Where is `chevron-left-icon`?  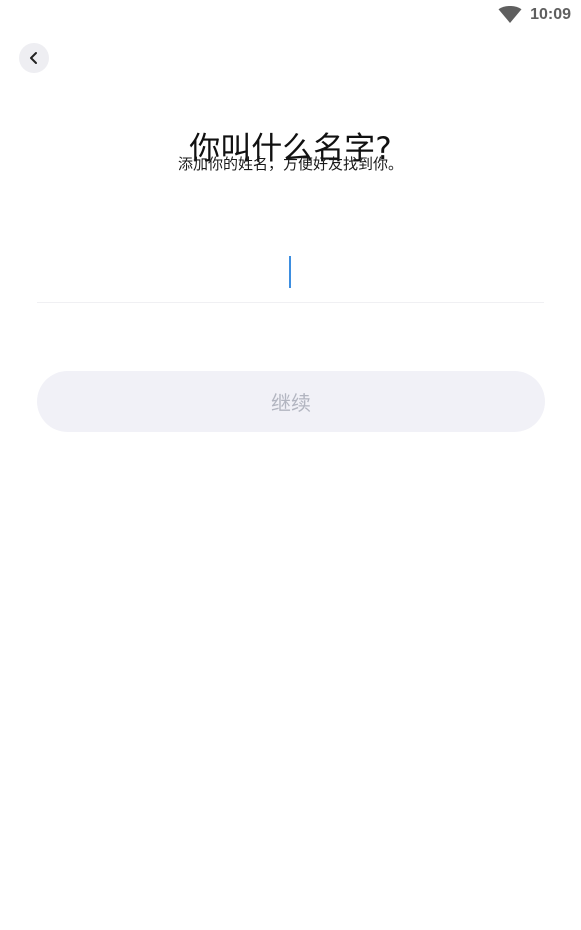 chevron-left-icon is located at coordinates (33, 58).